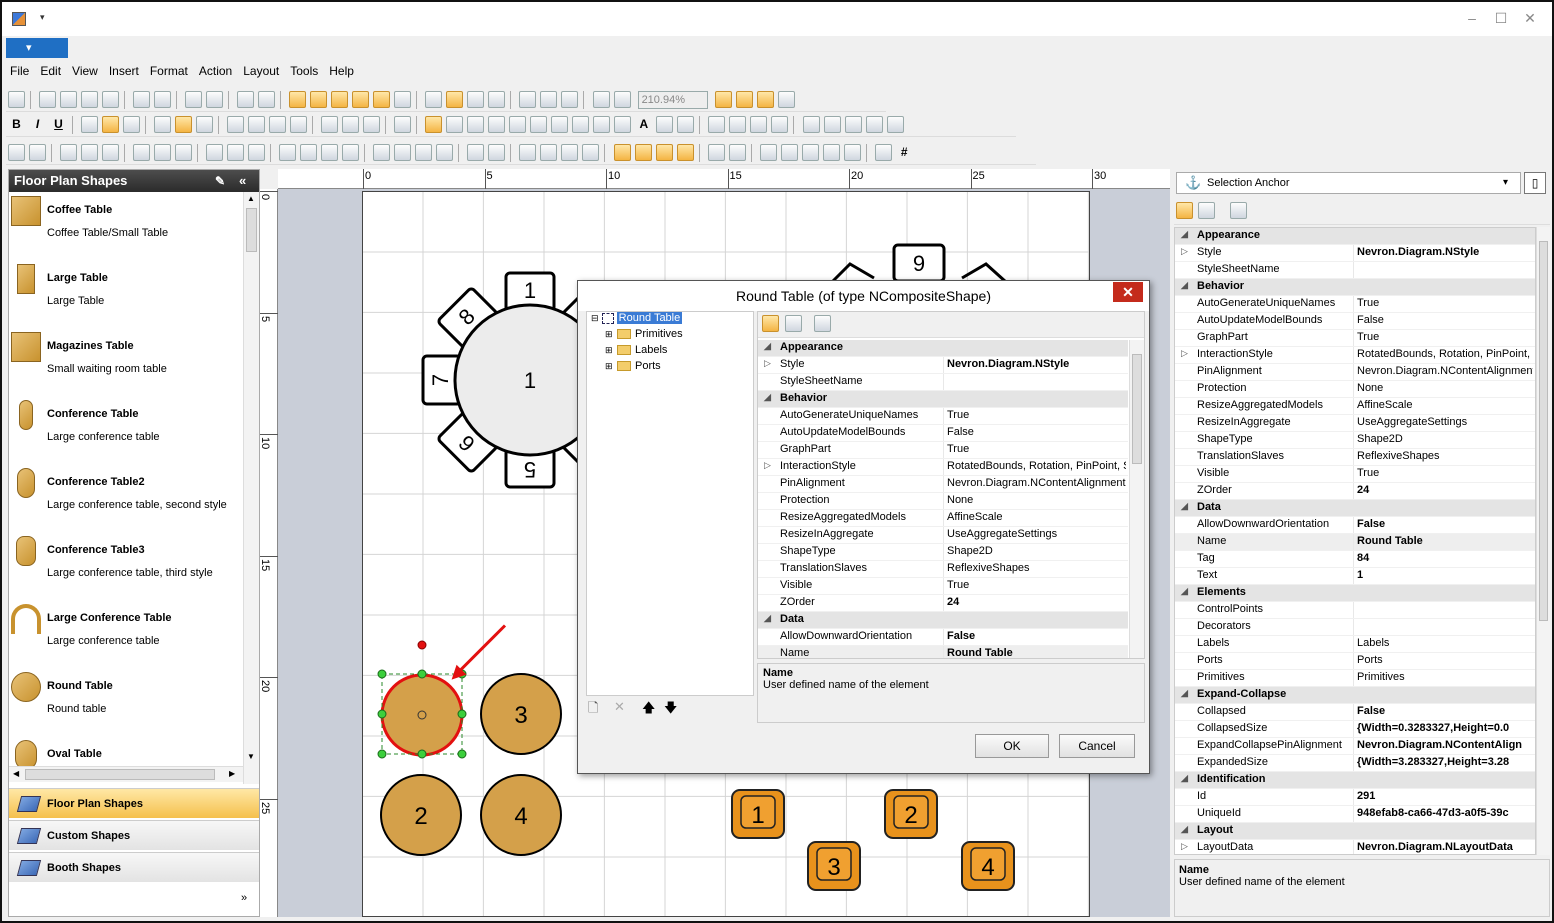  I want to click on property-value: Nevron.Diagram.NLayoutData, so click(1445, 847).